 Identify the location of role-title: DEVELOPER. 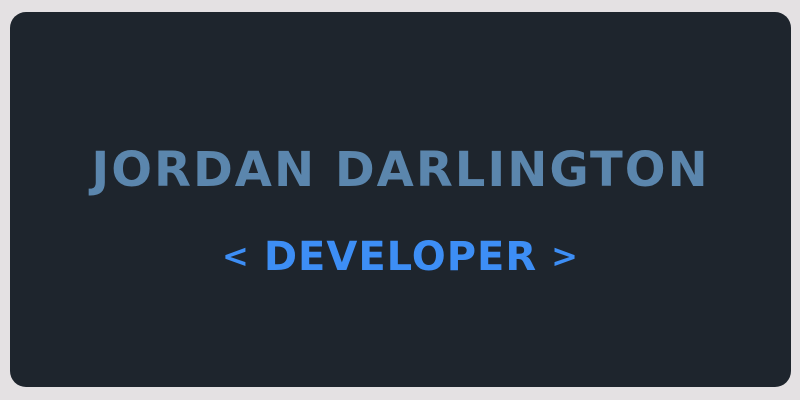
(400, 257).